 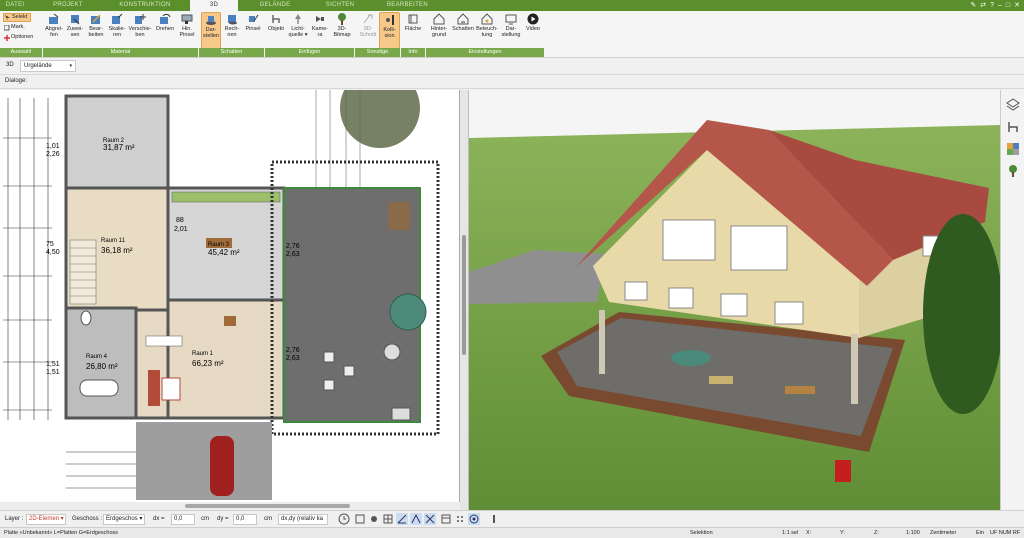 I want to click on lichtquelle-button: Licht- quelle ▾, so click(x=298, y=31).